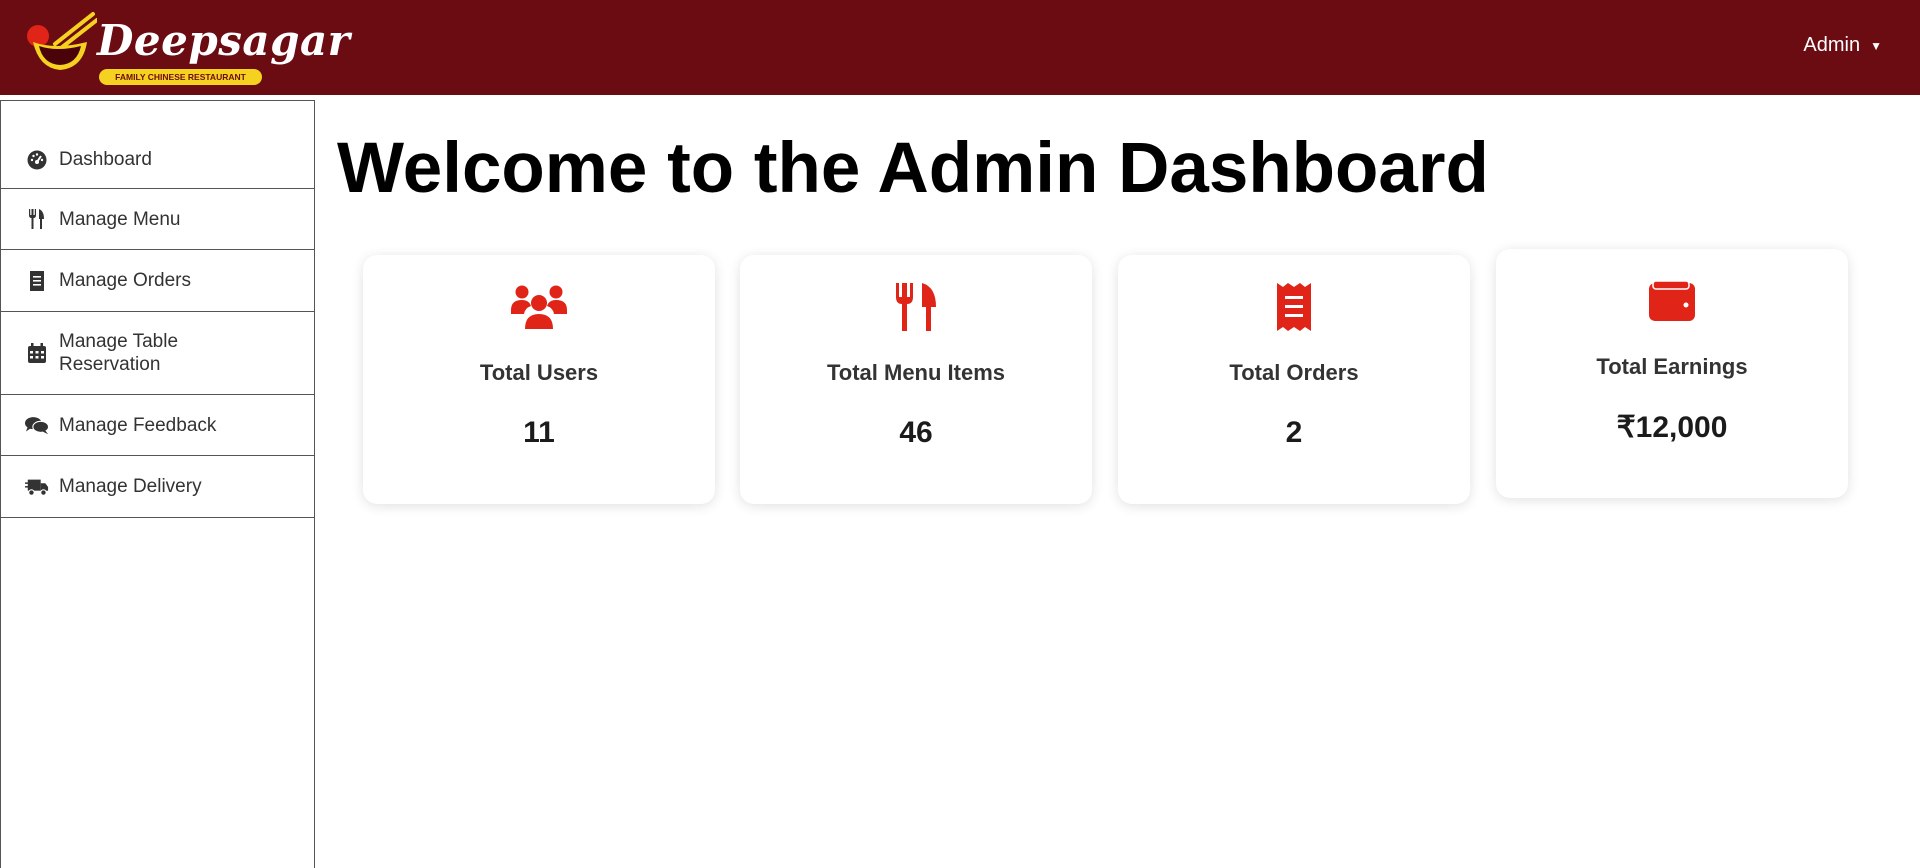  What do you see at coordinates (916, 372) in the screenshot?
I see `stat-label: Total Menu Items` at bounding box center [916, 372].